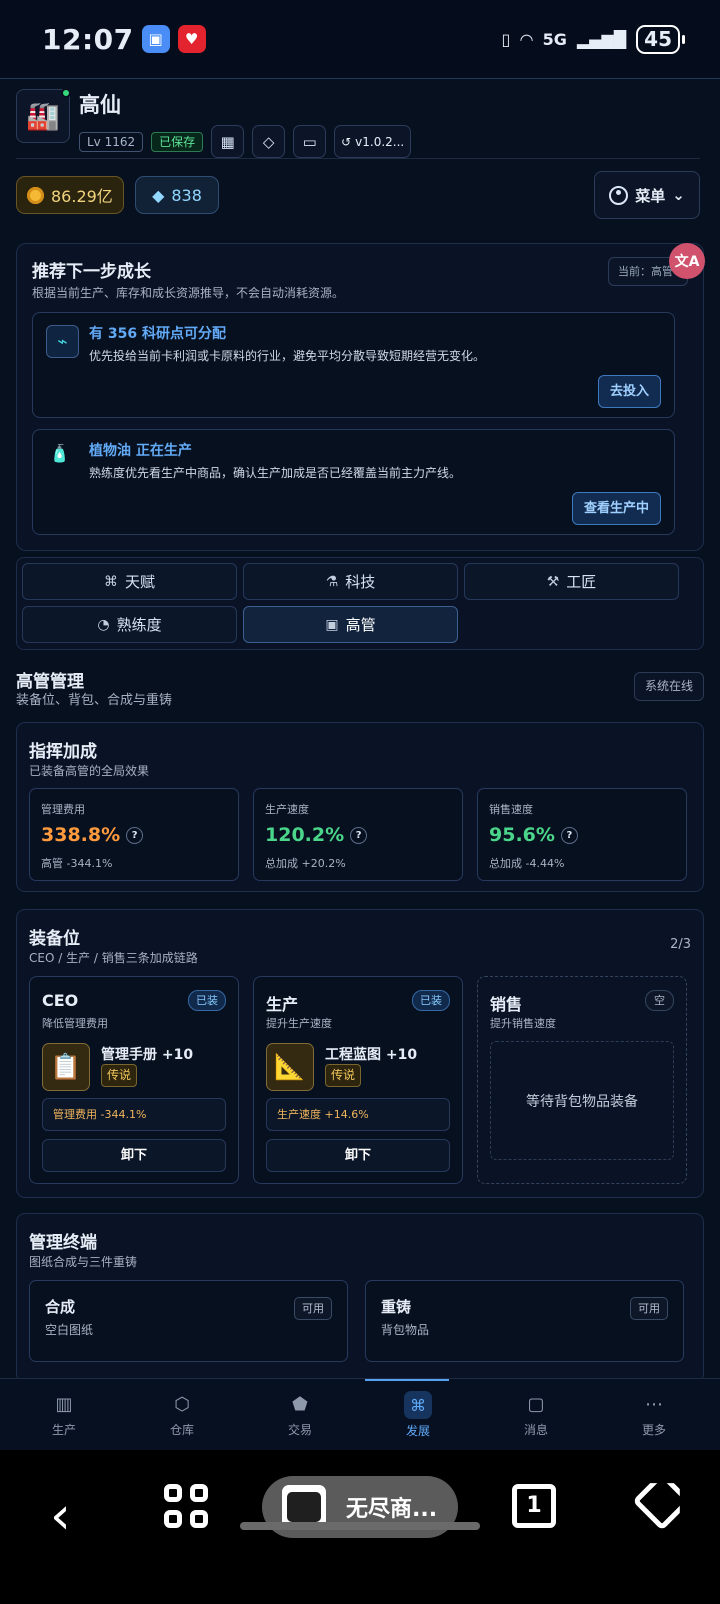 Image resolution: width=720 pixels, height=1604 pixels. What do you see at coordinates (181, 1429) in the screenshot?
I see `nav-warehouse-label: 仓库` at bounding box center [181, 1429].